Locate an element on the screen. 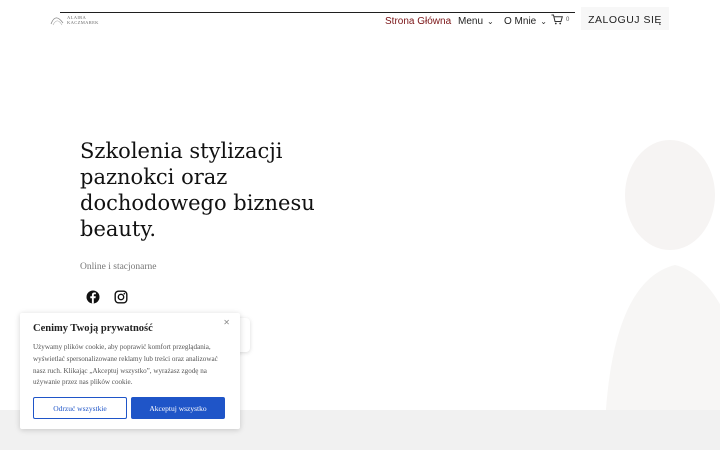 This screenshot has height=450, width=720. logo-text: ALAIRA KACZMAREK is located at coordinates (83, 20).